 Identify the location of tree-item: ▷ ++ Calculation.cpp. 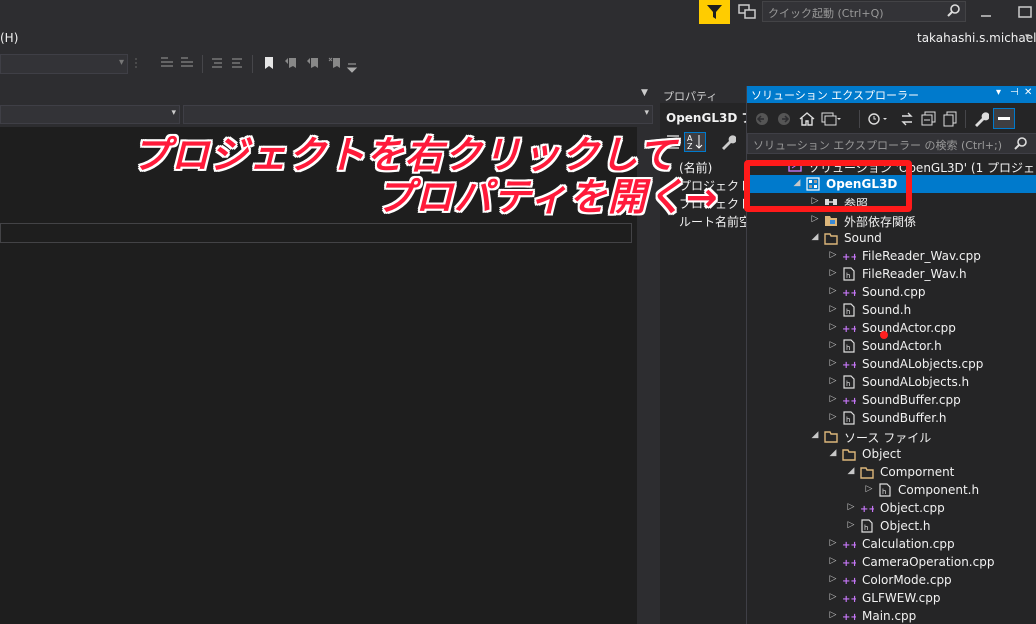
(891, 544).